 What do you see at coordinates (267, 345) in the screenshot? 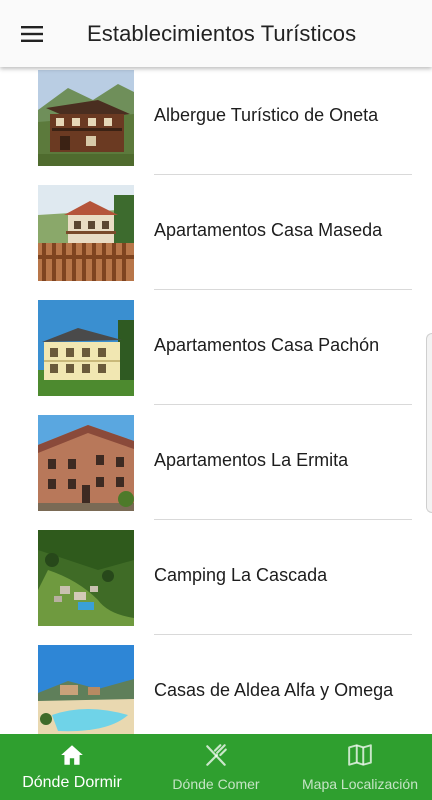
I see `establishment-name: Apartamentos Casa Pachón` at bounding box center [267, 345].